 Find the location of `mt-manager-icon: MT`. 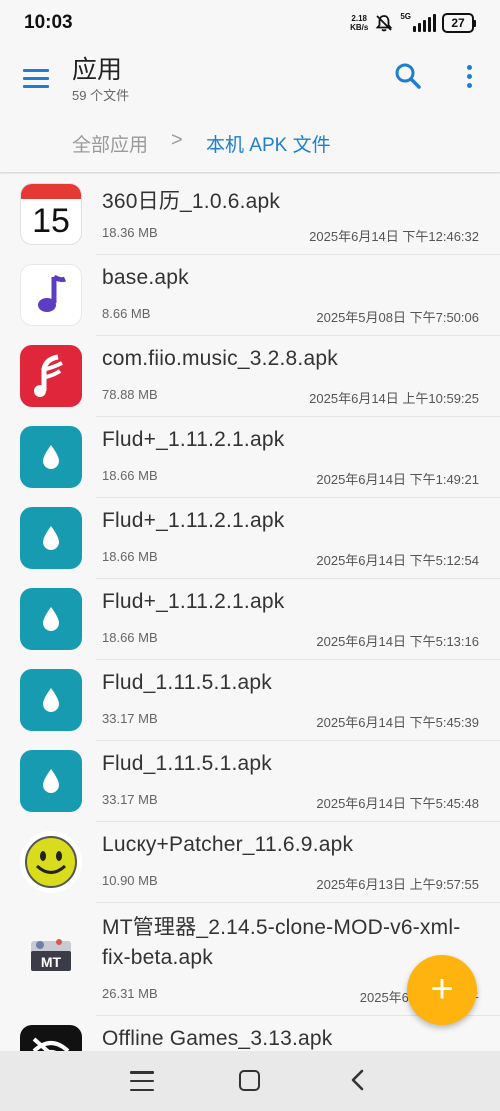

mt-manager-icon: MT is located at coordinates (51, 958).